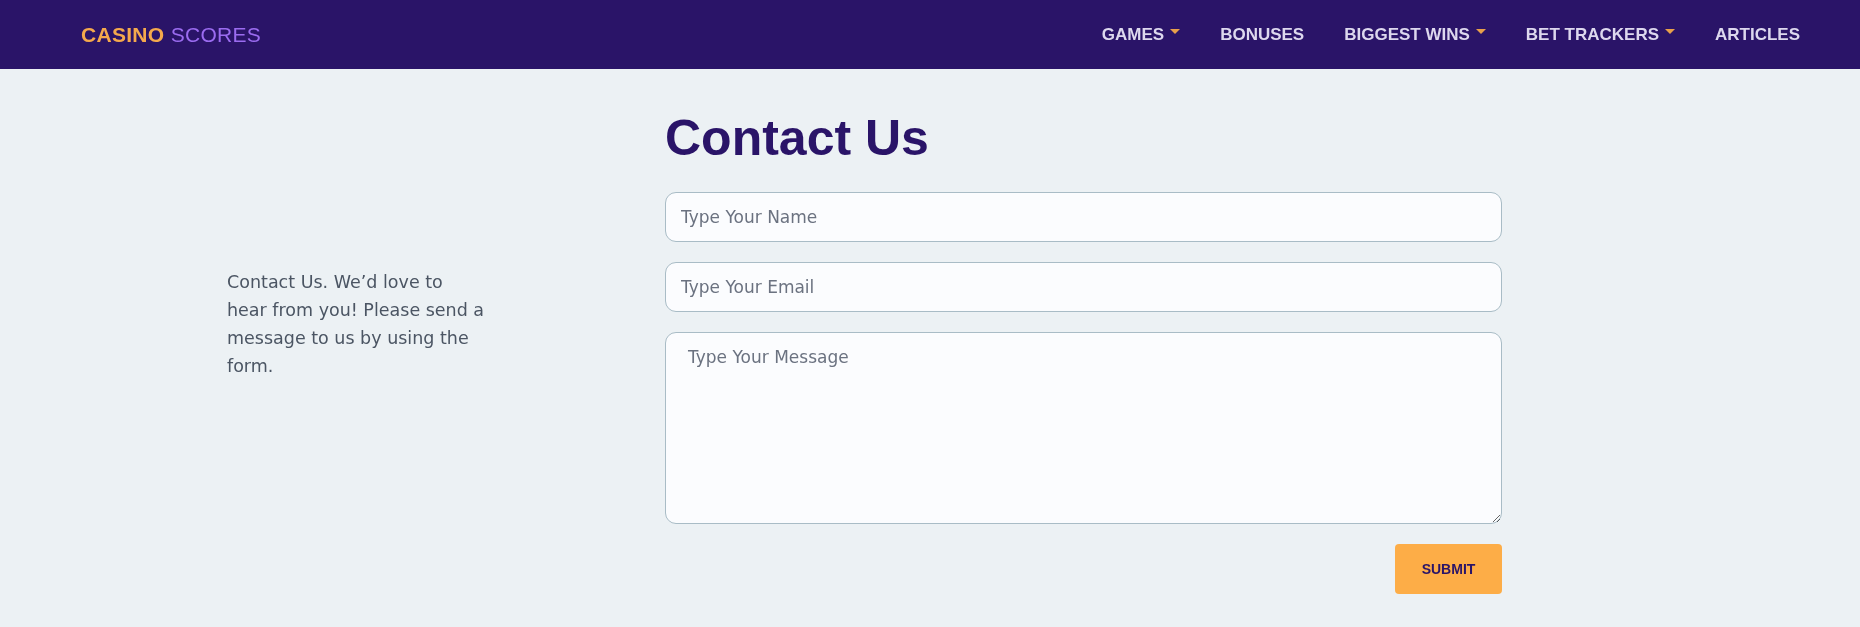 This screenshot has width=1860, height=627. What do you see at coordinates (1083, 428) in the screenshot?
I see `message-field: Type Your Message` at bounding box center [1083, 428].